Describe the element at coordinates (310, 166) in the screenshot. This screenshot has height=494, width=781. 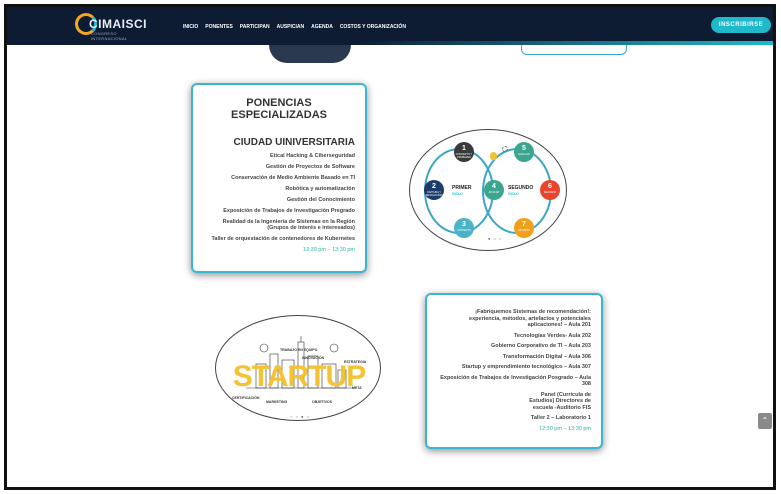
I see `talk-item: Gestión de Proyectos de Software` at that location.